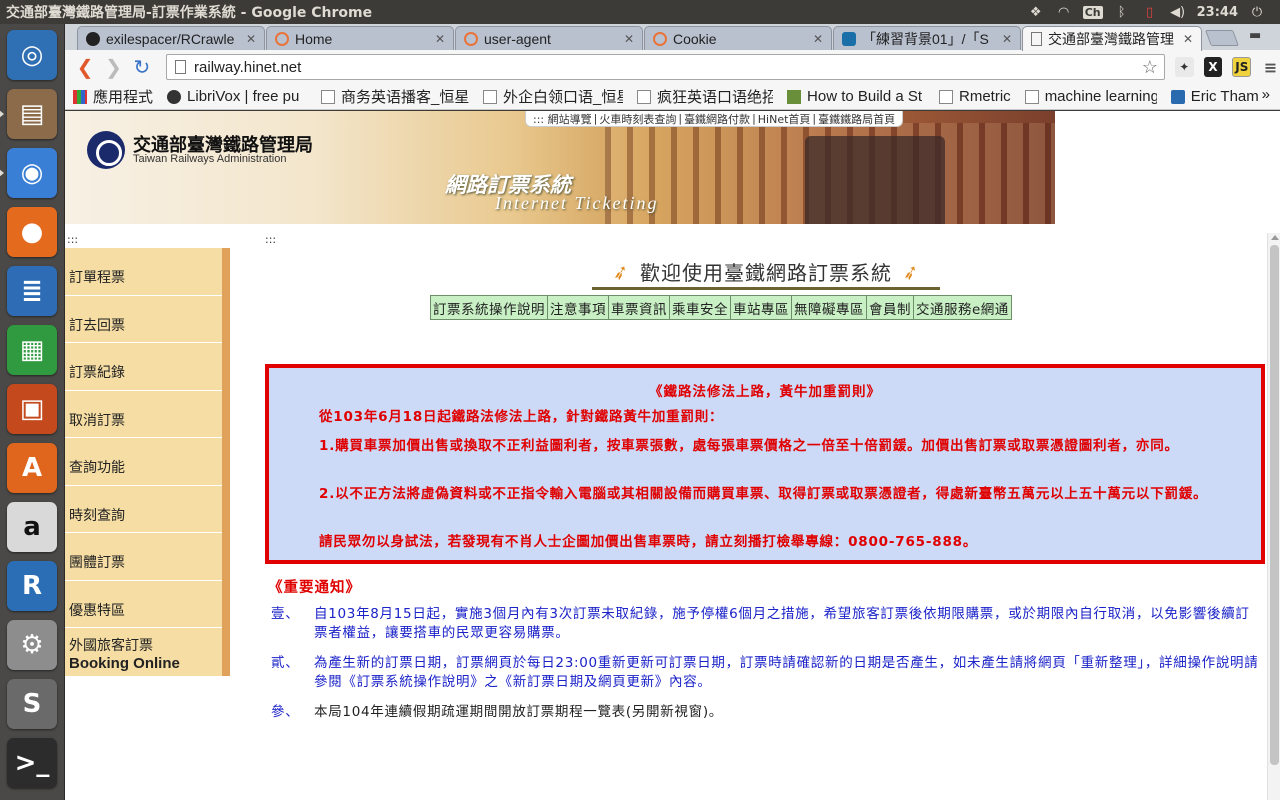  Describe the element at coordinates (85, 67) in the screenshot. I see `back-button: ❮` at that location.